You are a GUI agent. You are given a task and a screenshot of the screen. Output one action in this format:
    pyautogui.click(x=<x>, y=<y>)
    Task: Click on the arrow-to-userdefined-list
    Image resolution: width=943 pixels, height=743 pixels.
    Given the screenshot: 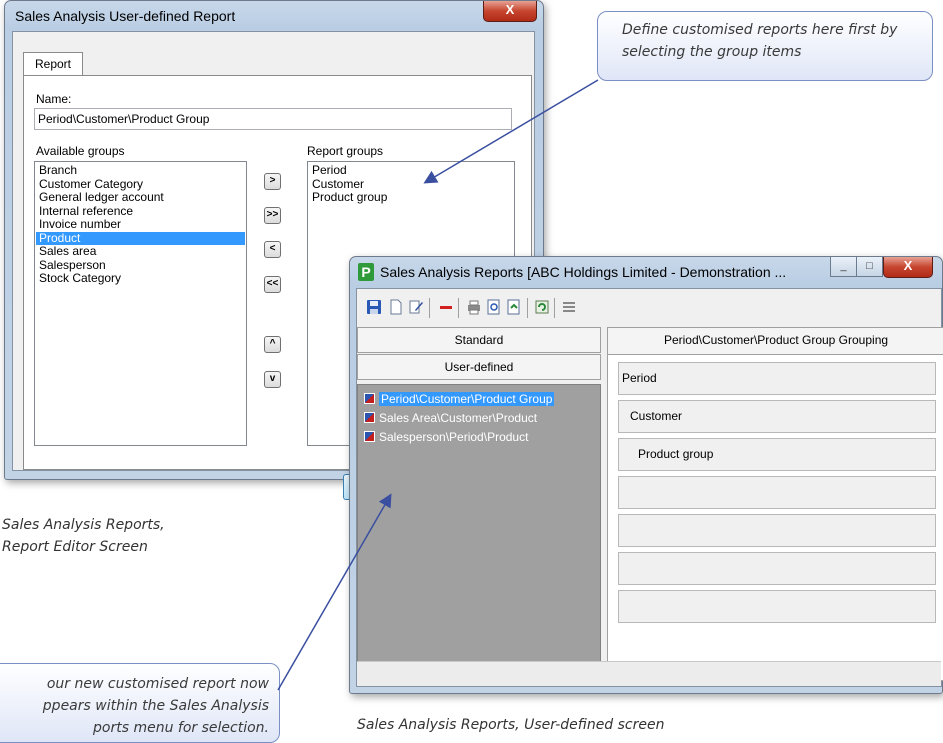 What is the action you would take?
    pyautogui.click(x=334, y=592)
    